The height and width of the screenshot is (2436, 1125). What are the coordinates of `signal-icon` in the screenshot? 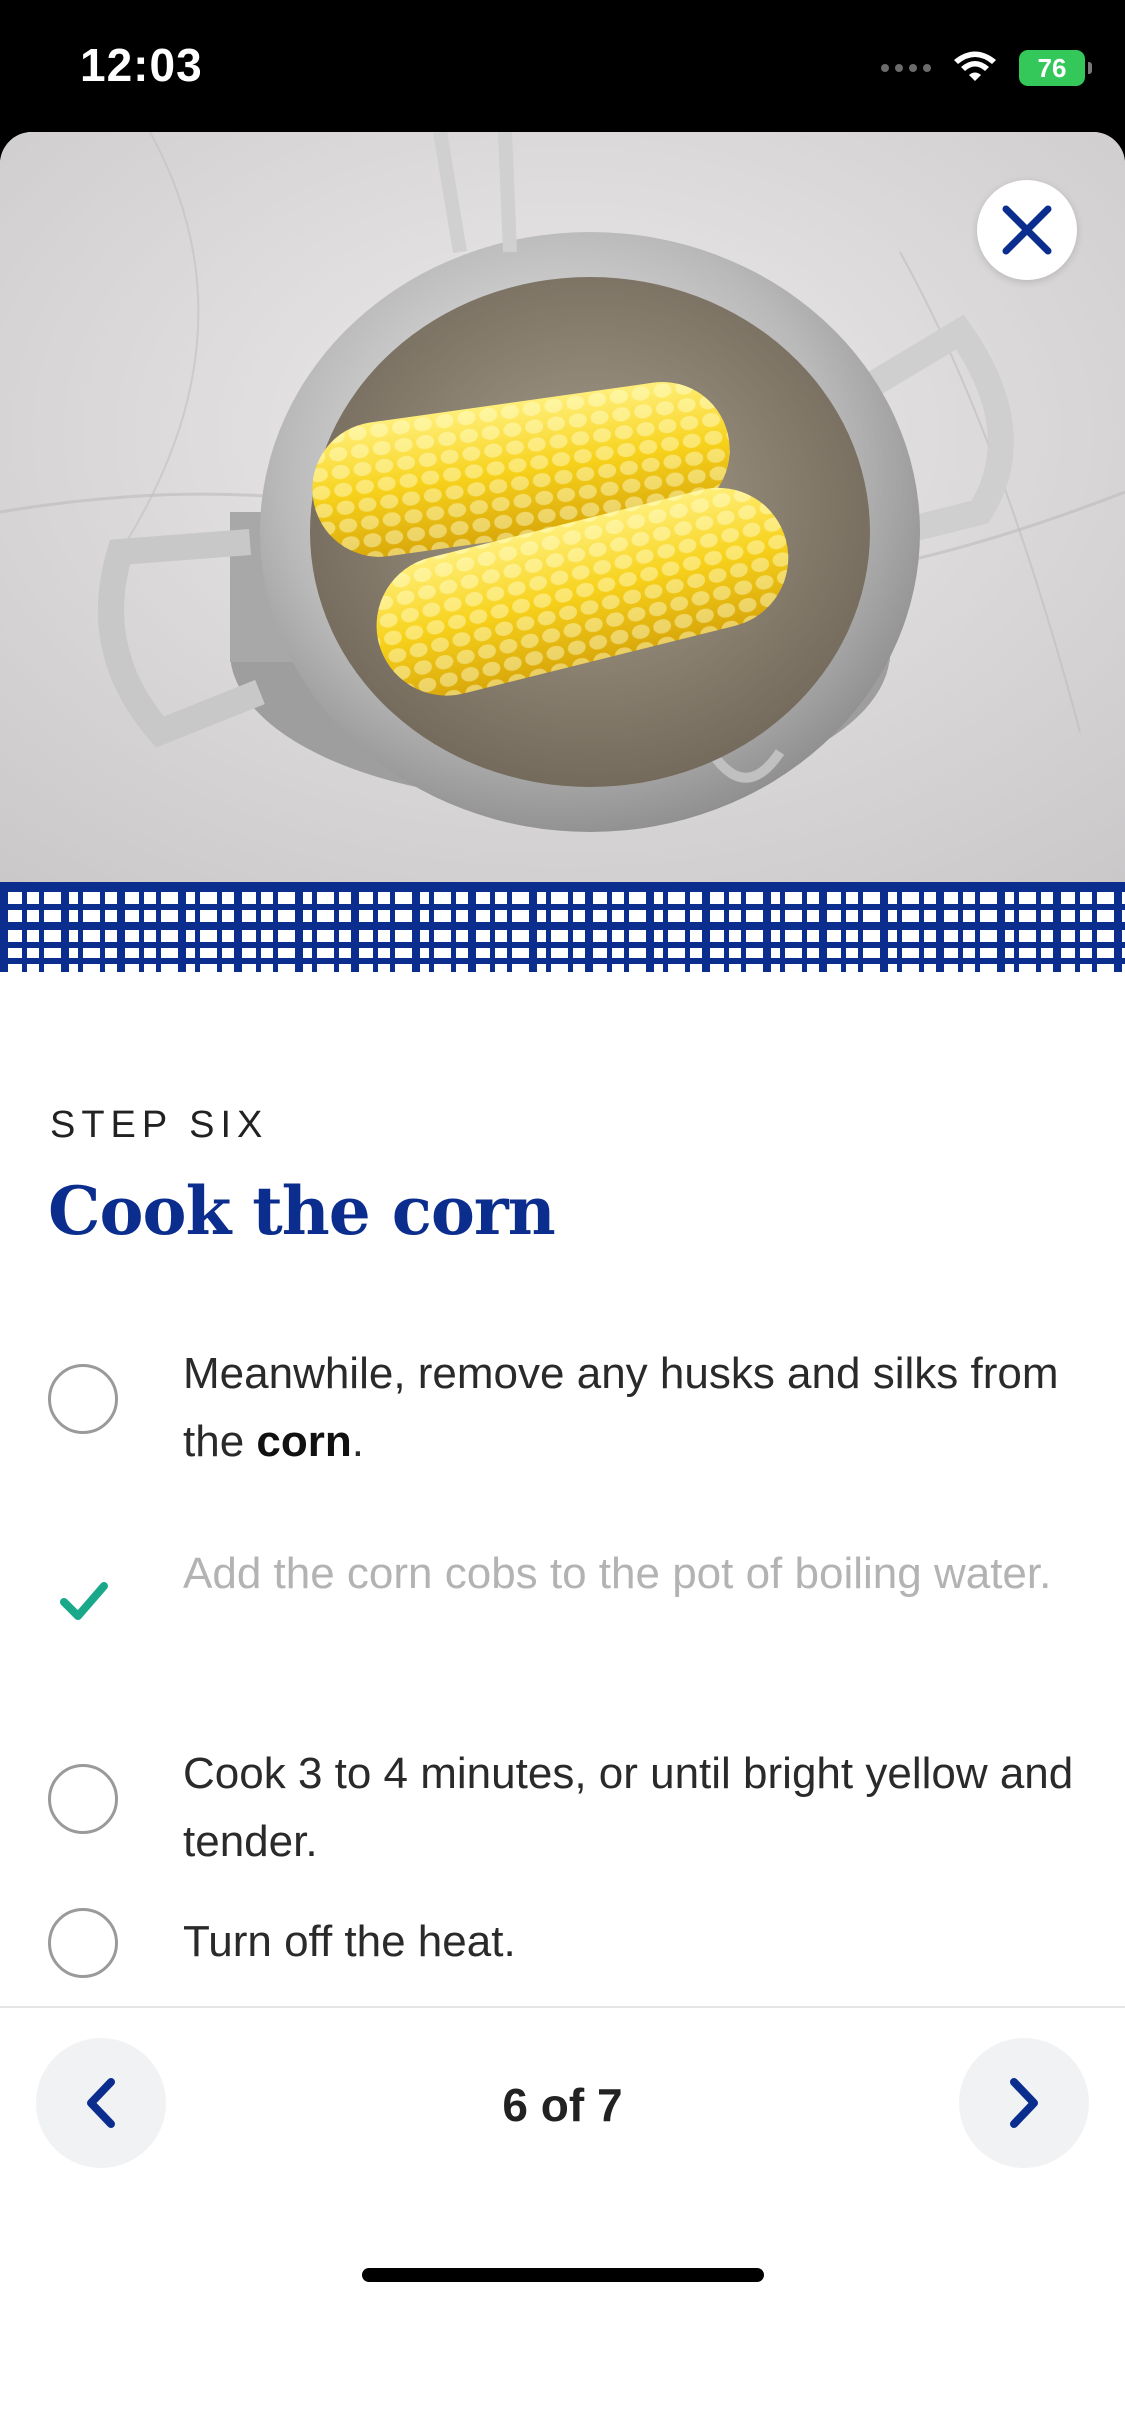 It's located at (906, 68).